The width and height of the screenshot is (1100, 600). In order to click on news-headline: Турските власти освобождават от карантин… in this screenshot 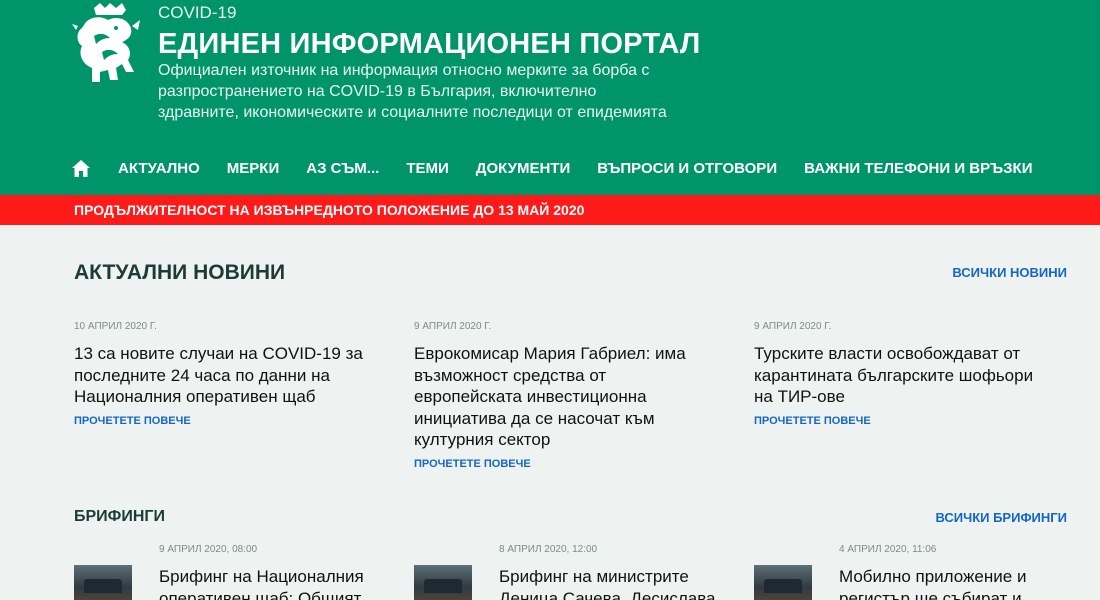, I will do `click(904, 375)`.